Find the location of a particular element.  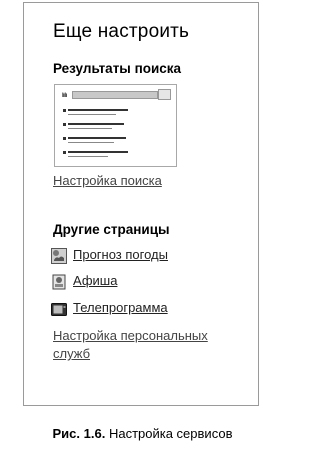

figure-caption: Рис. 1.6. Настройка сервисов is located at coordinates (142, 433).